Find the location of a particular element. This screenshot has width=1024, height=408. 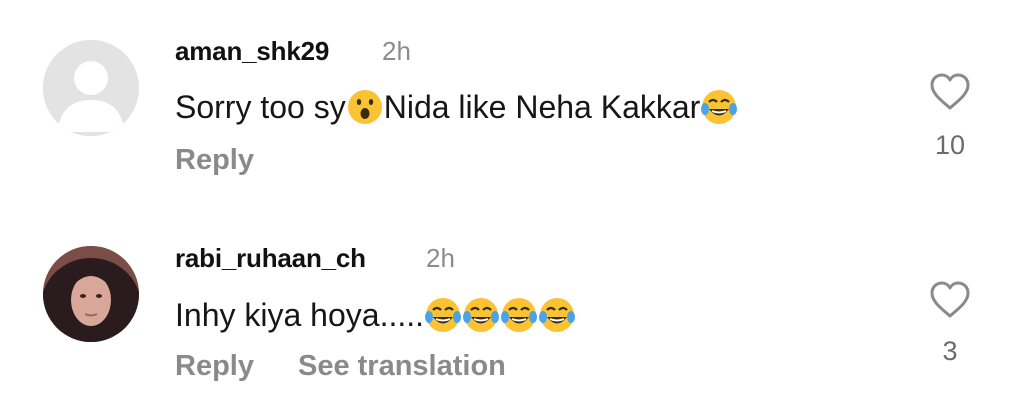

comment-text-part: Sorry too sy is located at coordinates (260, 106).